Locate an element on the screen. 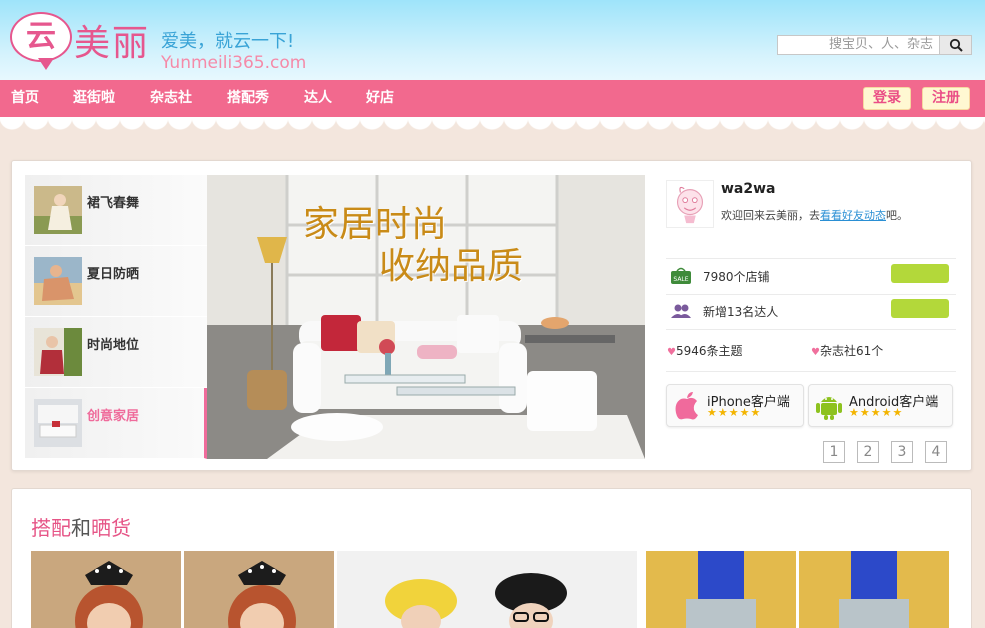 The height and width of the screenshot is (628, 985). section-title: 搭配和晒货 is located at coordinates (81, 526).